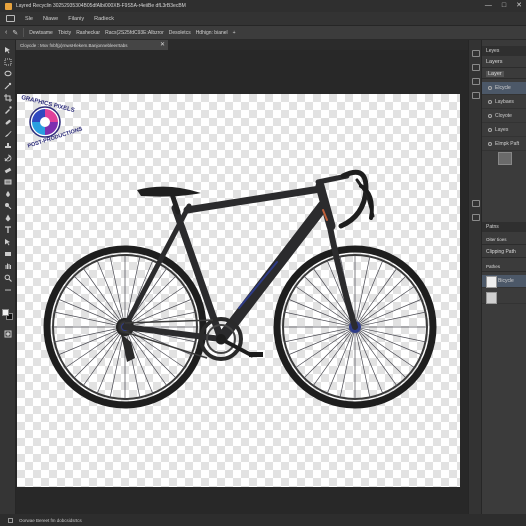 The height and width of the screenshot is (526, 526). Describe the element at coordinates (29, 19) in the screenshot. I see `menu-item-1: Sle` at that location.